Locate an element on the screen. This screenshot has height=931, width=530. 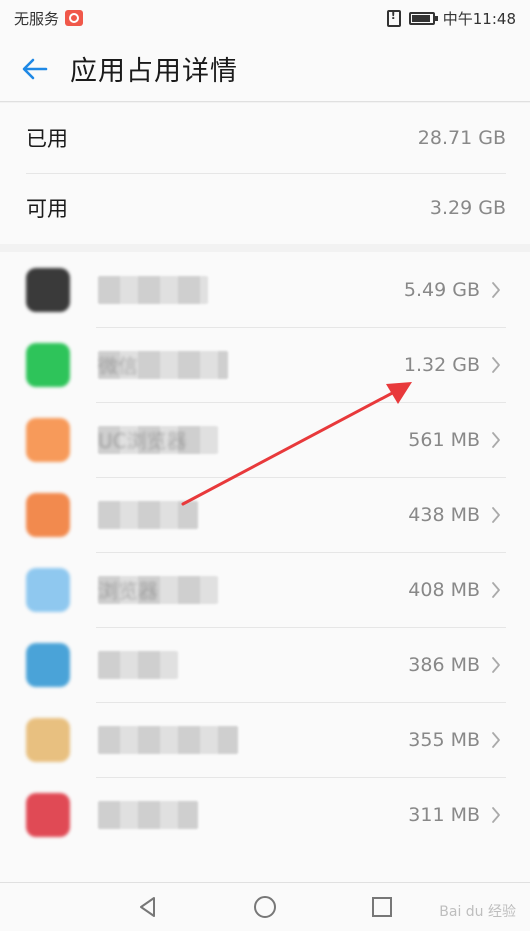
square-recents-icon is located at coordinates (381, 907).